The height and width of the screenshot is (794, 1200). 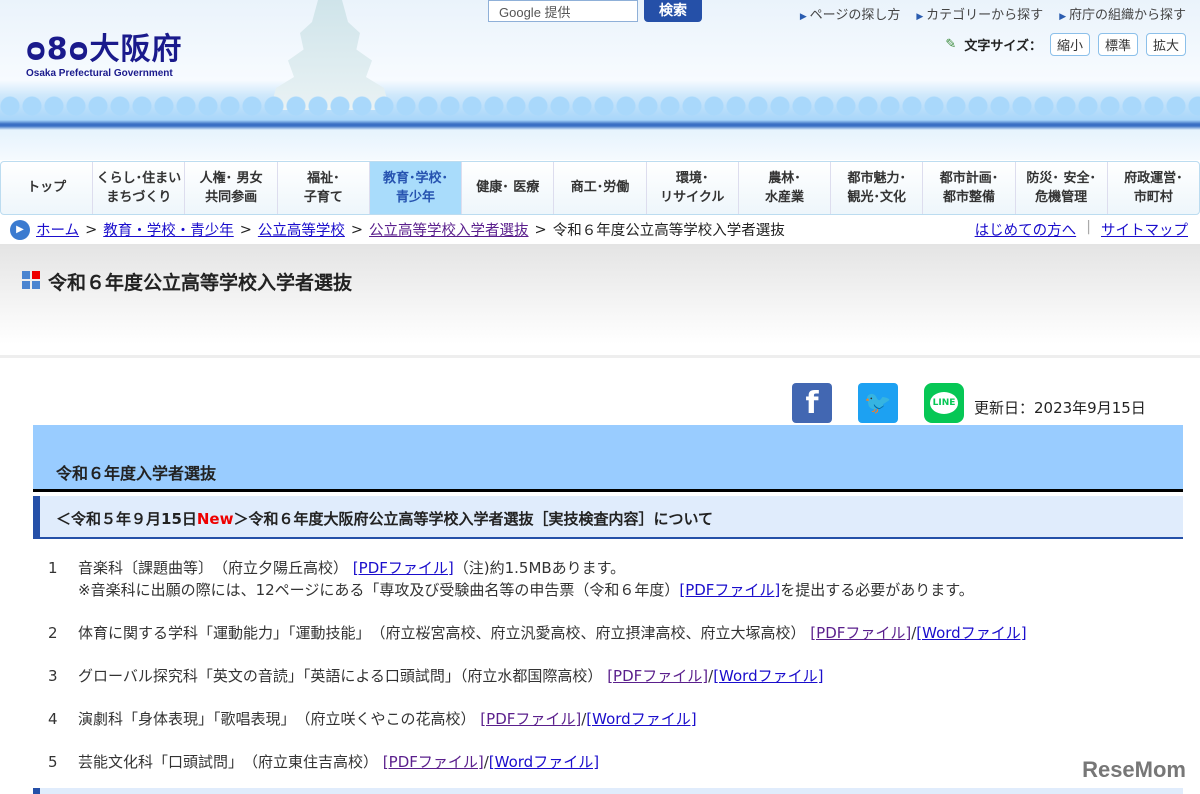 What do you see at coordinates (1062, 188) in the screenshot?
I see `nav-disaster: 防災･ 安全･ 危機管理` at bounding box center [1062, 188].